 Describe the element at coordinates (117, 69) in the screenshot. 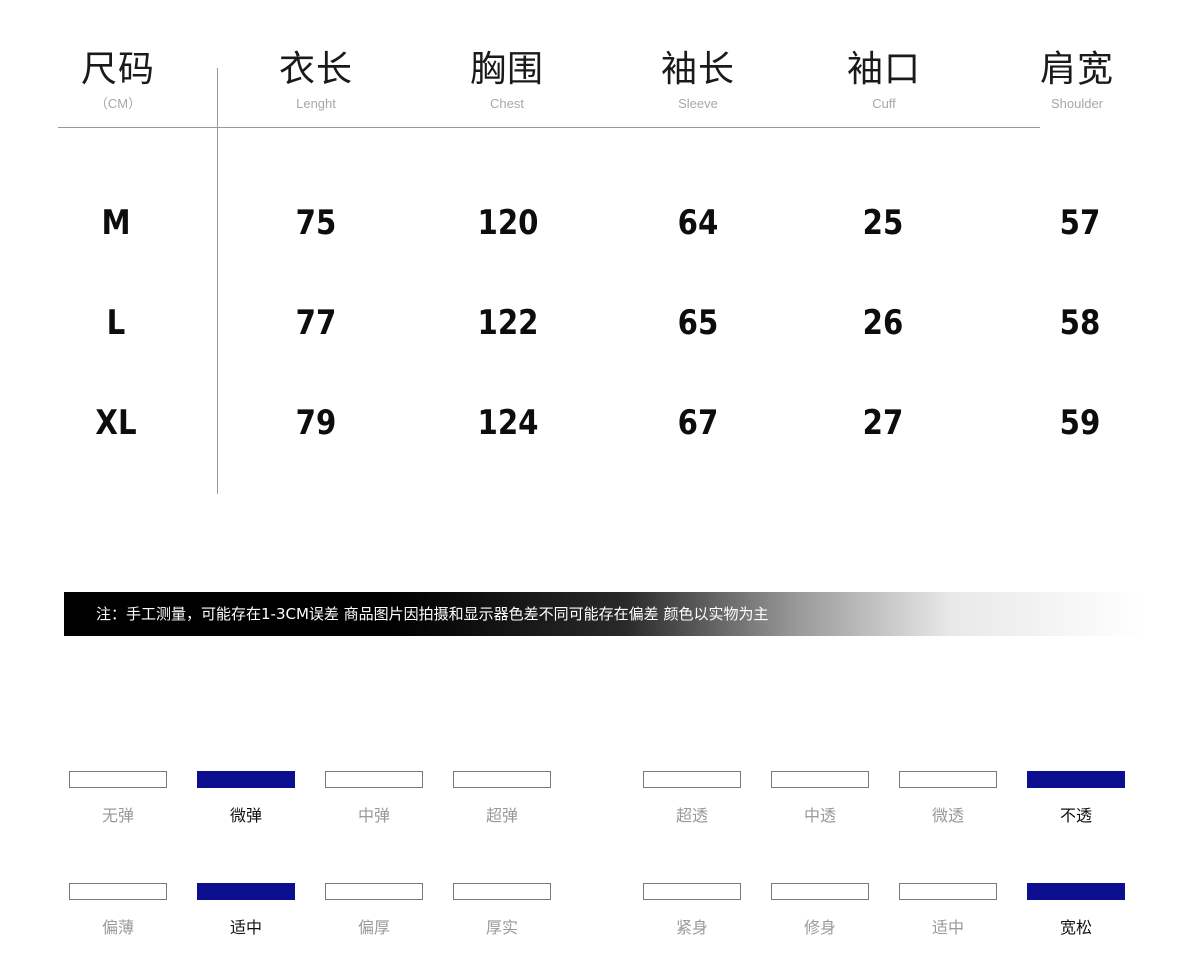

I see `header-size-zh: 尺码` at that location.